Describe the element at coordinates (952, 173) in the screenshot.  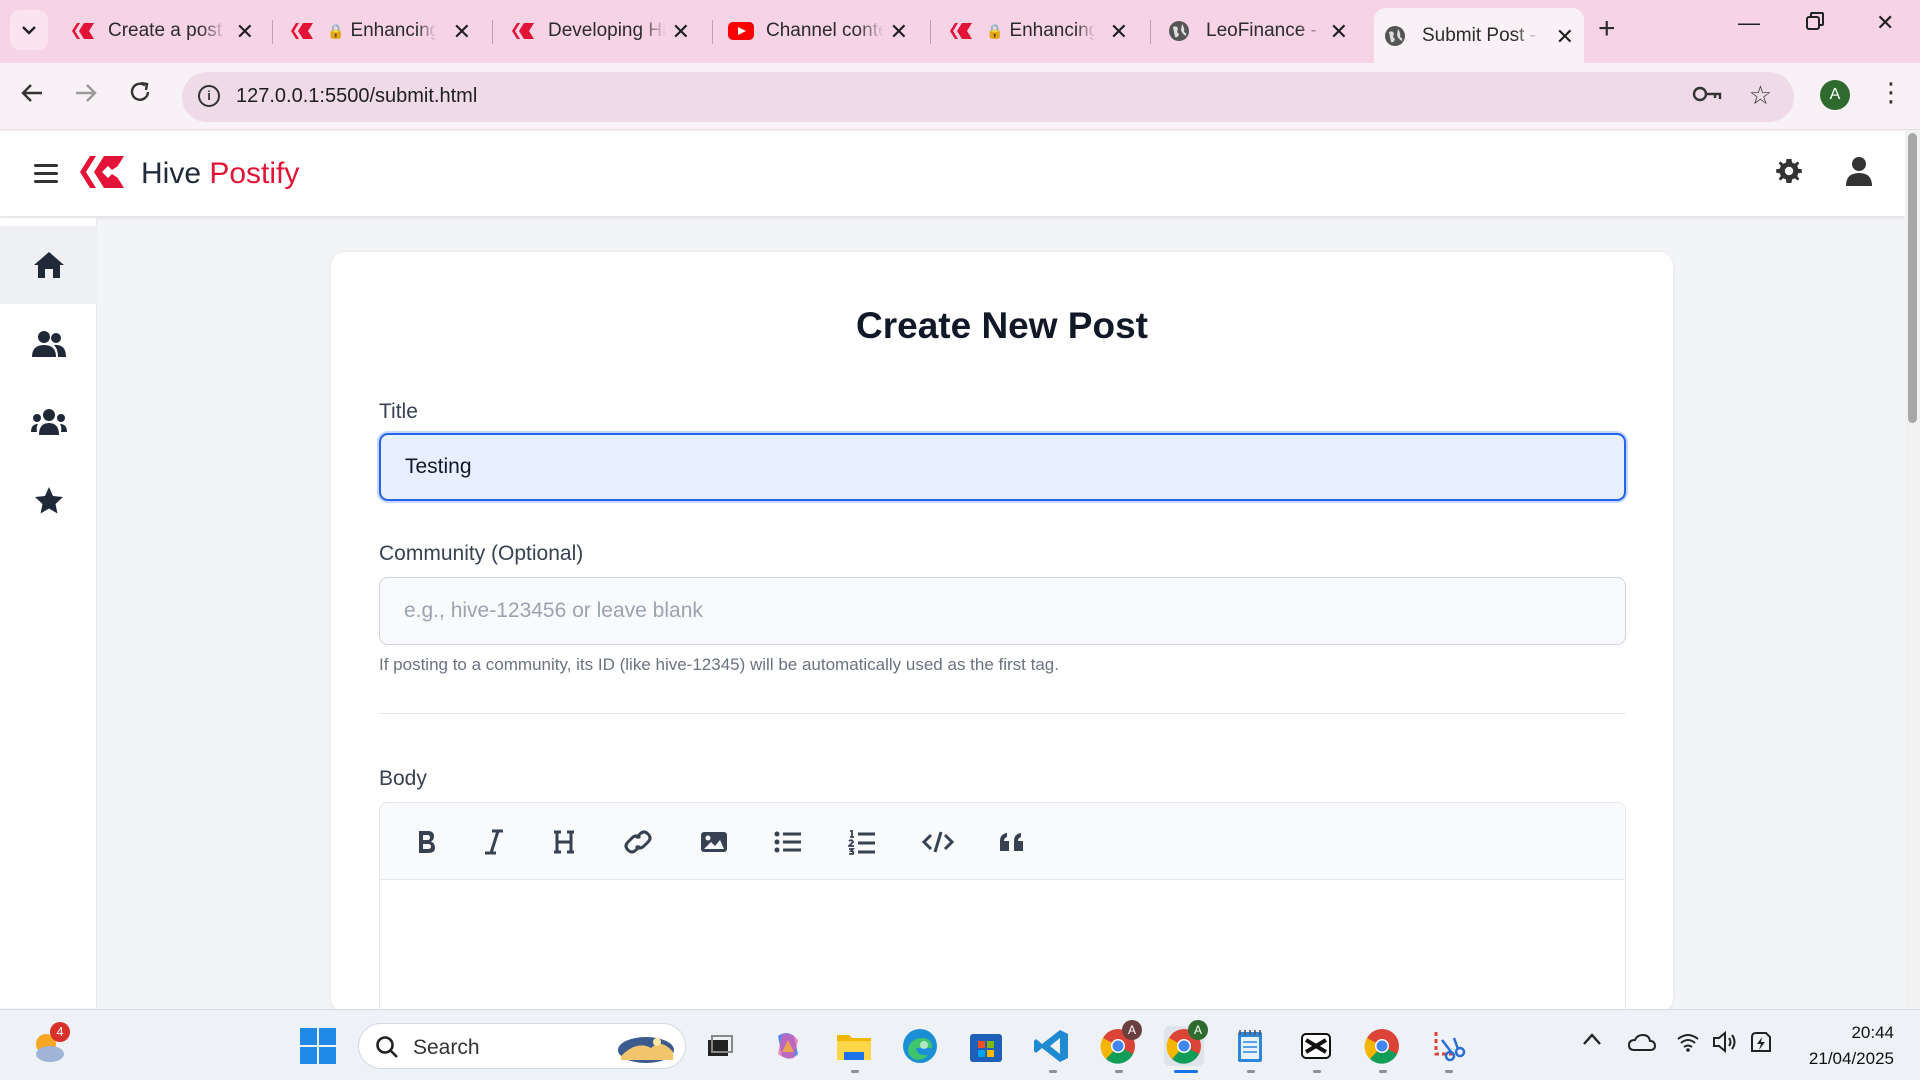
I see `app-header: Hive Postify` at that location.